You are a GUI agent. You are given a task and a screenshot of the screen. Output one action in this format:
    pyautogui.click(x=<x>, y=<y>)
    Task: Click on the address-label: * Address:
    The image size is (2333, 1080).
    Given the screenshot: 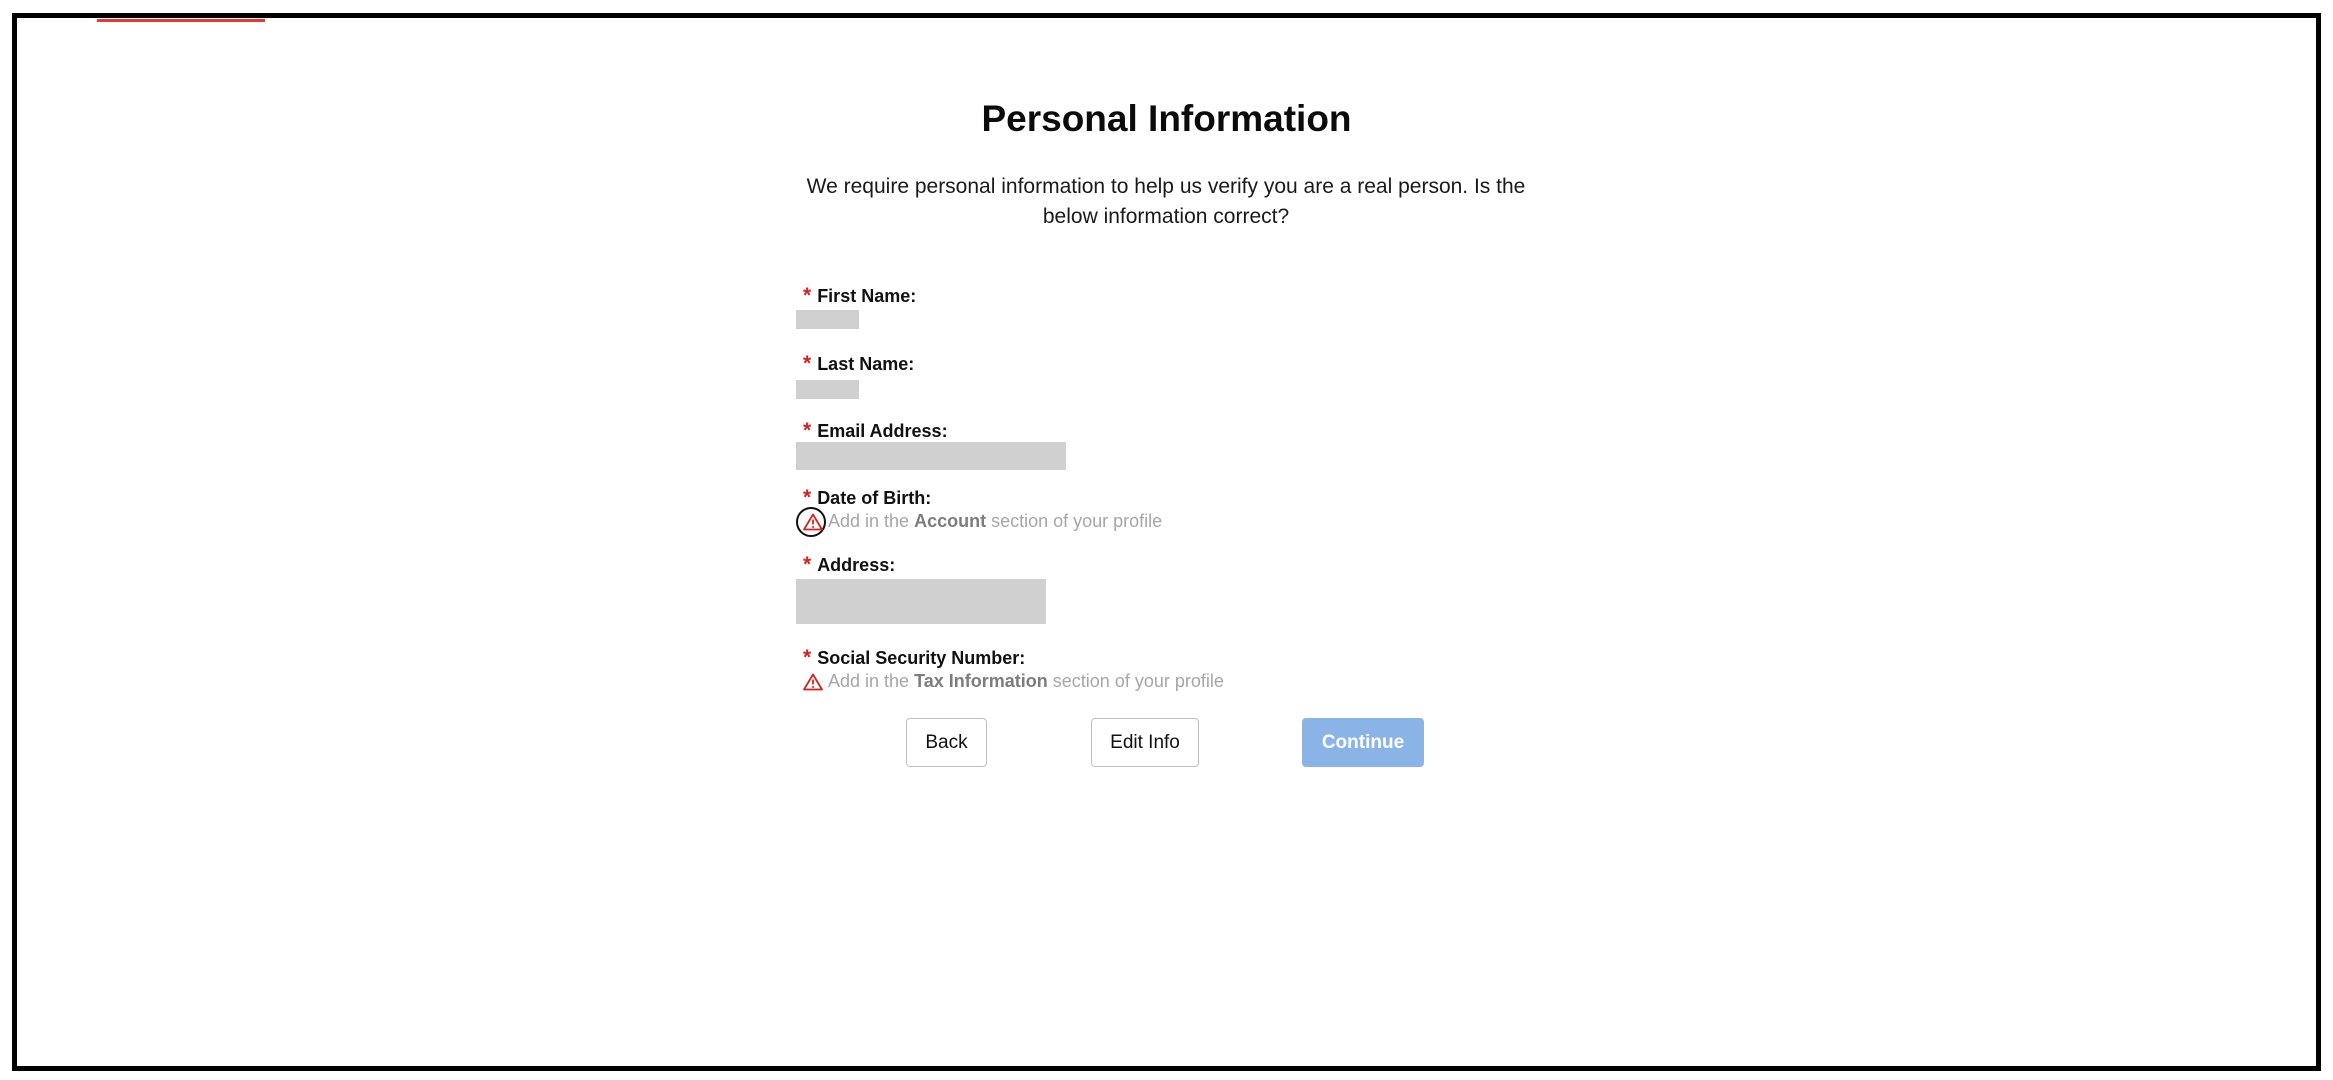 What is the action you would take?
    pyautogui.click(x=849, y=565)
    